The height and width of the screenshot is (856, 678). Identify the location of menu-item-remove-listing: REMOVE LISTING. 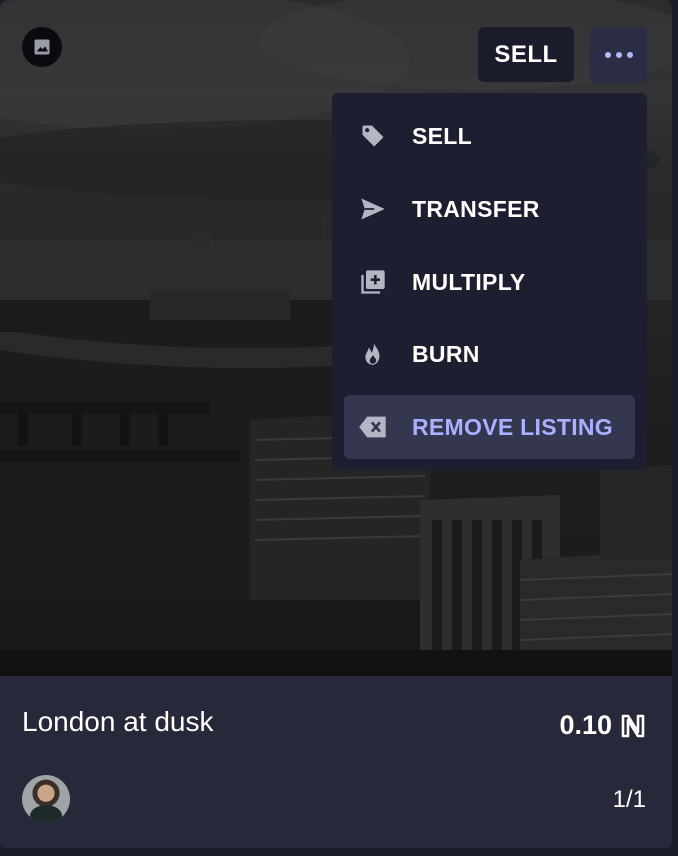
(489, 427).